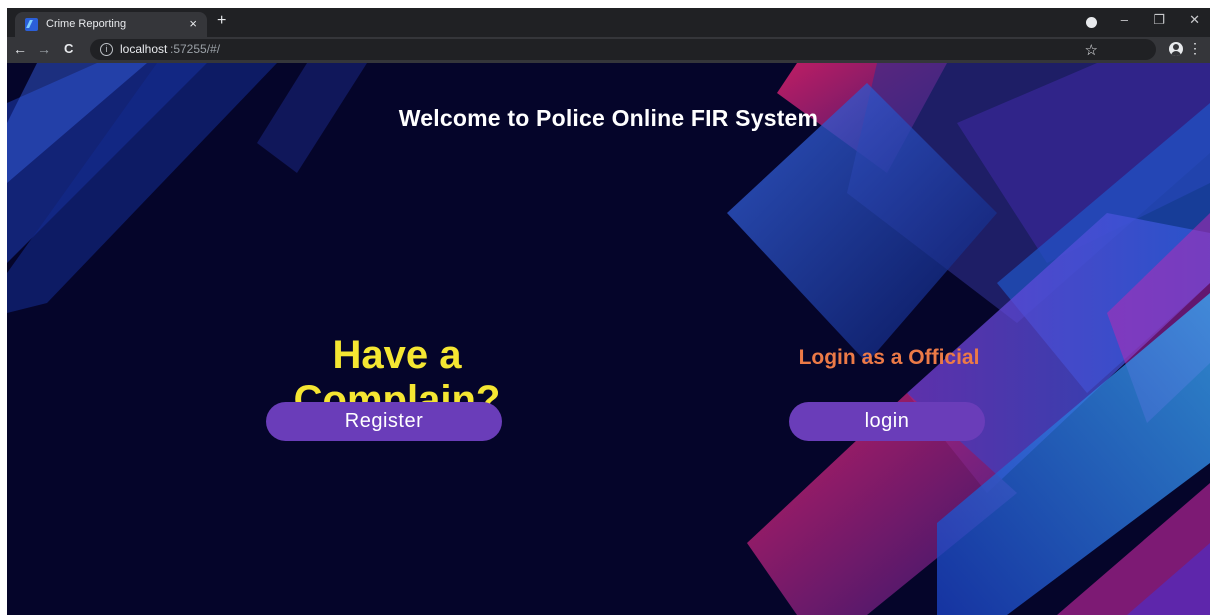 This screenshot has height=615, width=1210. What do you see at coordinates (623, 49) in the screenshot?
I see `address-bar: i localhost :57255/#/ ☆` at bounding box center [623, 49].